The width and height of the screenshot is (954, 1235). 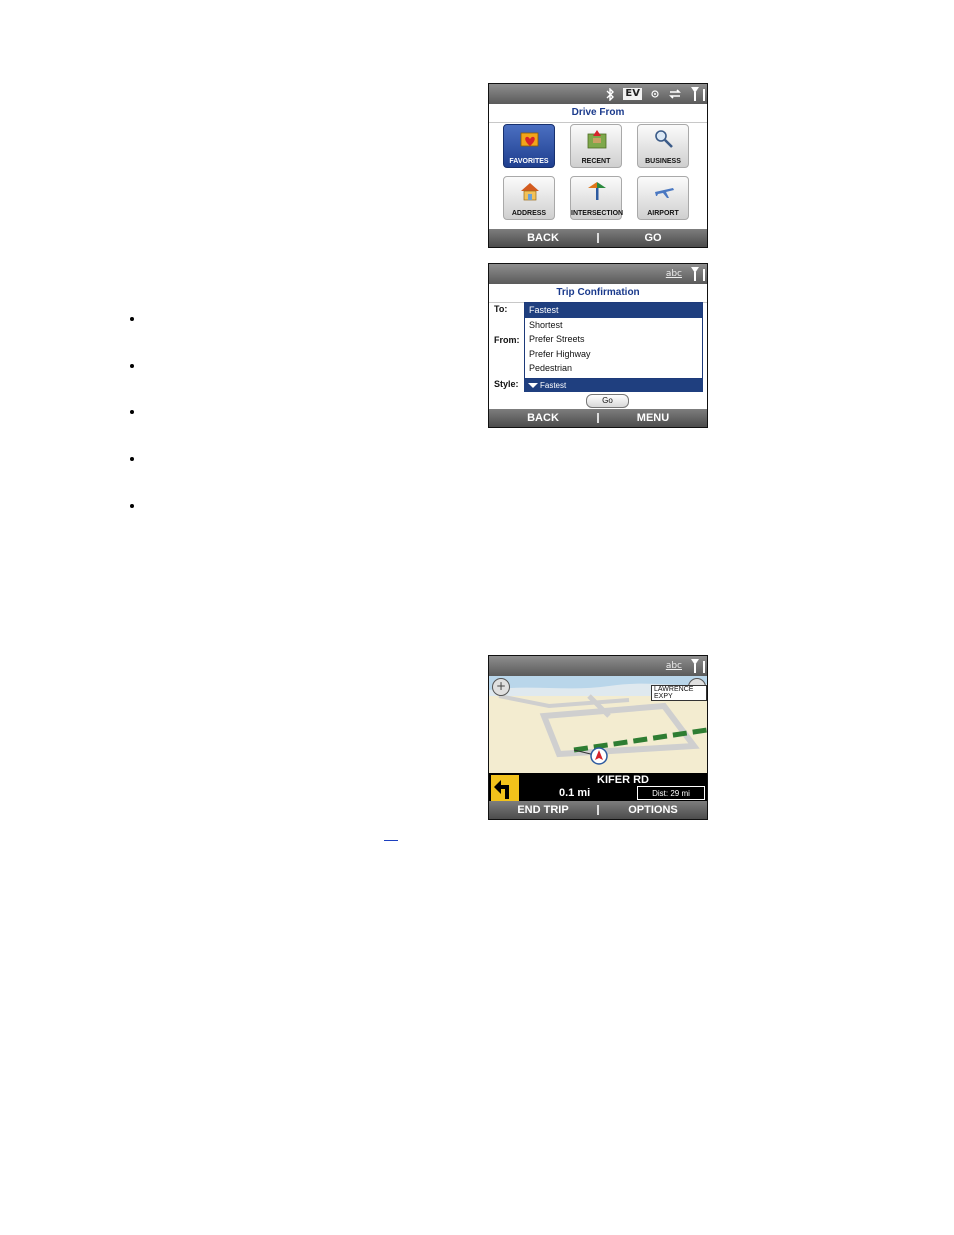 What do you see at coordinates (596, 161) in the screenshot?
I see `tile-label: RECENT` at bounding box center [596, 161].